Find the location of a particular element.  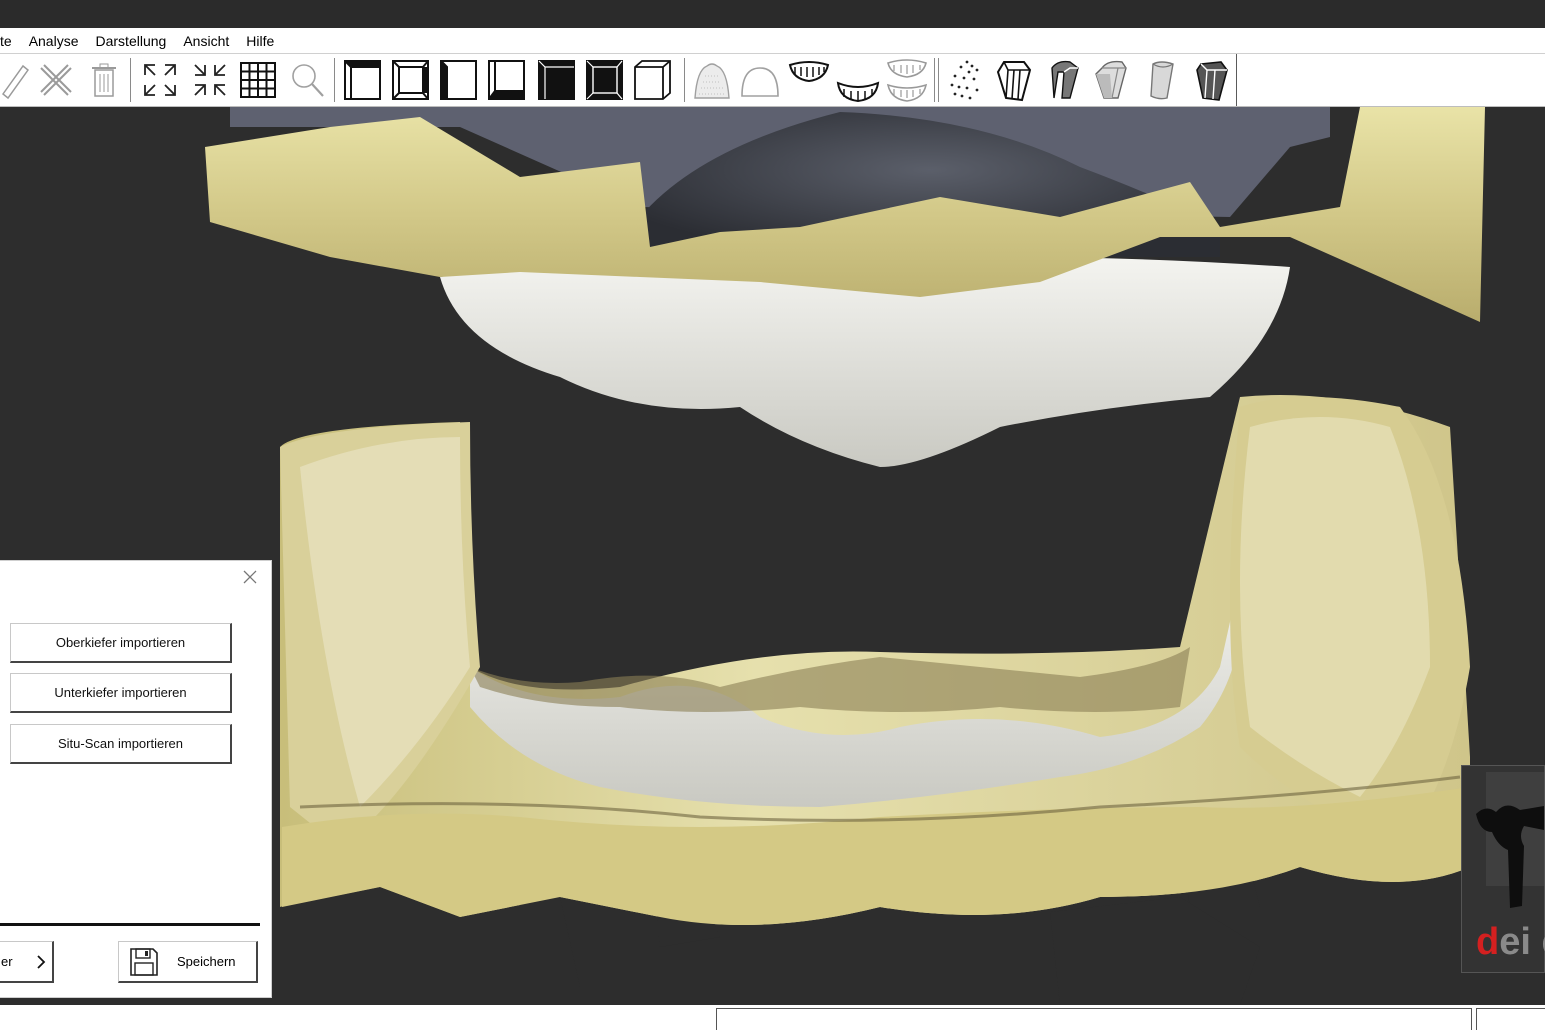

menu-item-analyse: Analyse is located at coordinates (54, 41).